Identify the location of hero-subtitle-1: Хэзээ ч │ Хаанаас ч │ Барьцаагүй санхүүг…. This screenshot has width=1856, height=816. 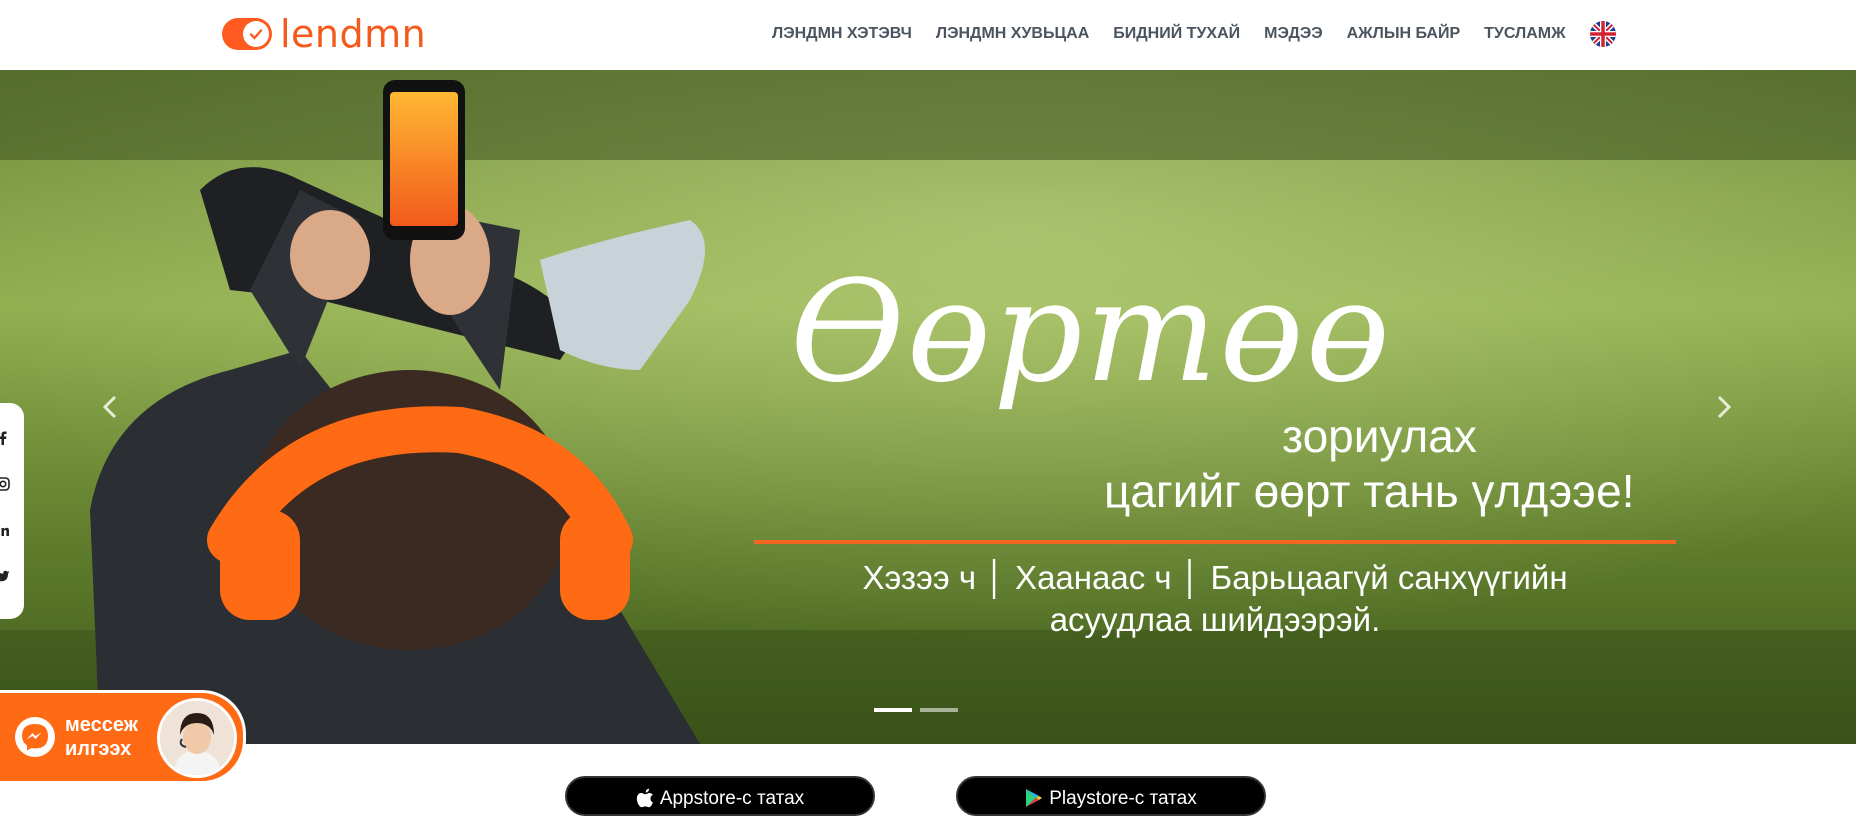
(1215, 577).